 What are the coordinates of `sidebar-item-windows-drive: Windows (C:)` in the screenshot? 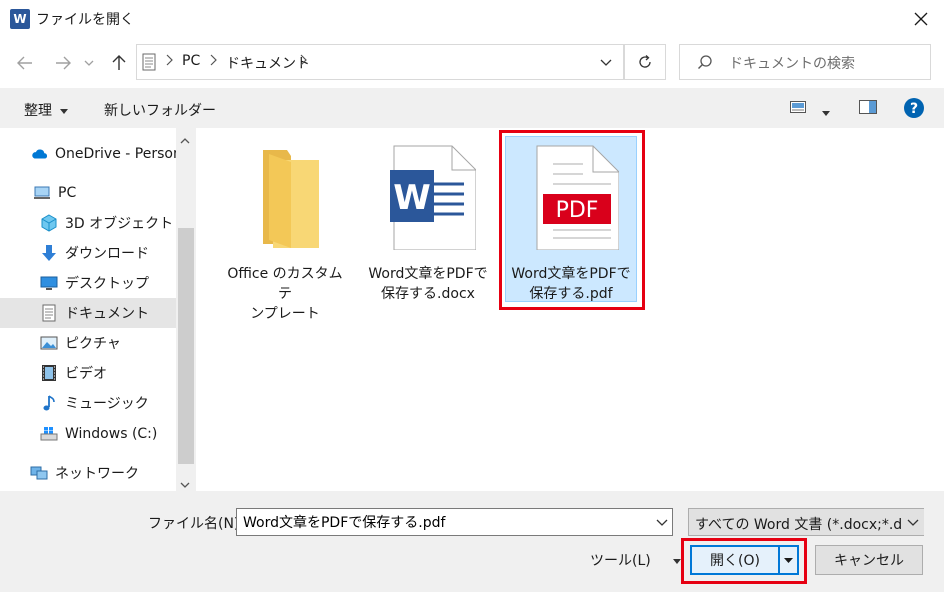 It's located at (88, 434).